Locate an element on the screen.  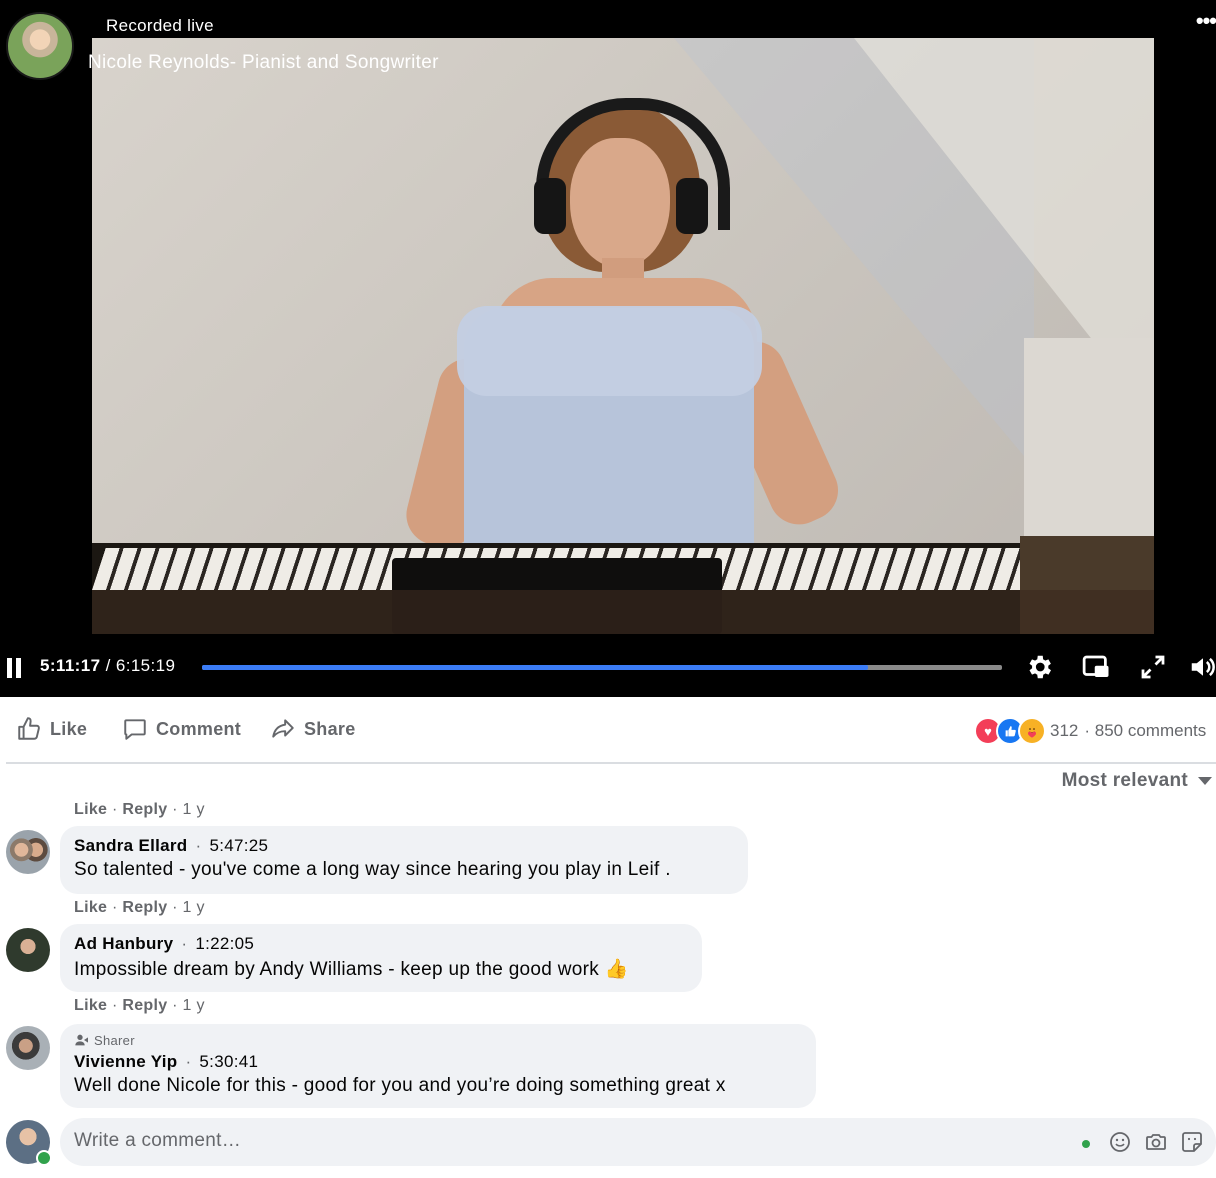
divider is located at coordinates (611, 763).